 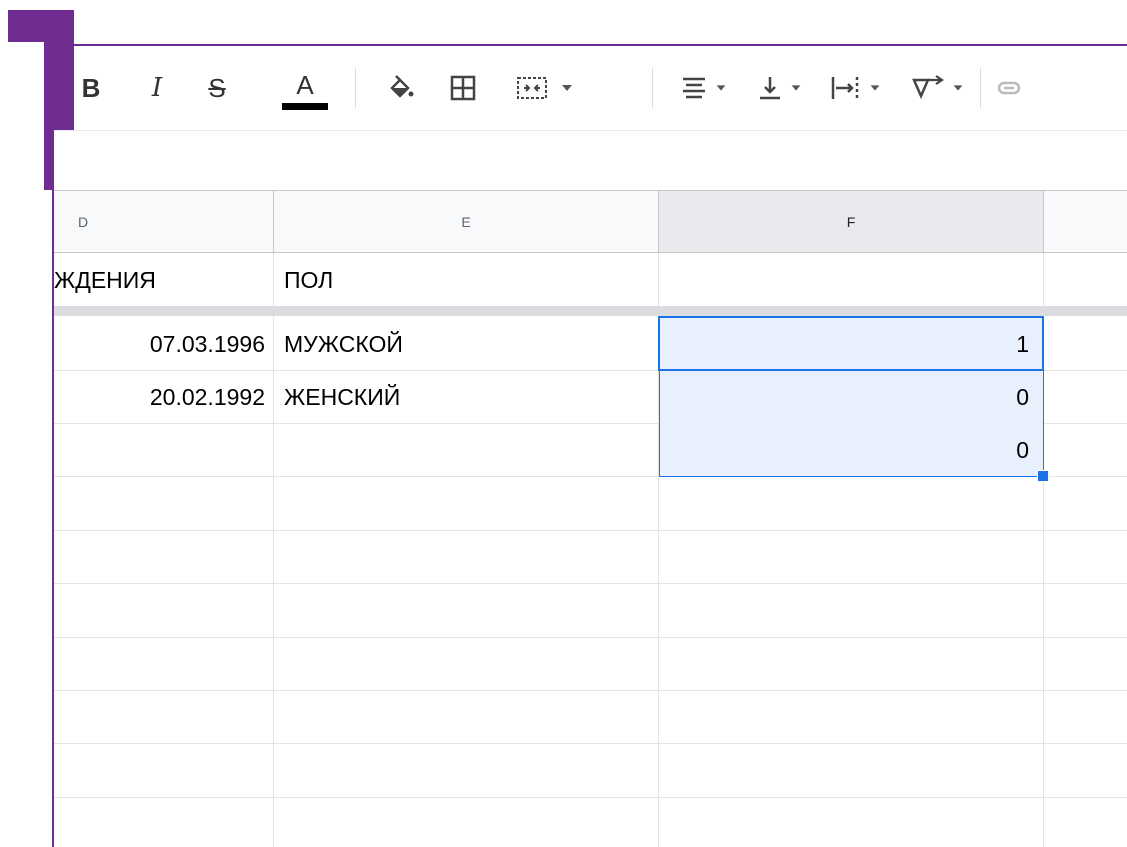 What do you see at coordinates (780, 88) in the screenshot?
I see `vertical-align-icon` at bounding box center [780, 88].